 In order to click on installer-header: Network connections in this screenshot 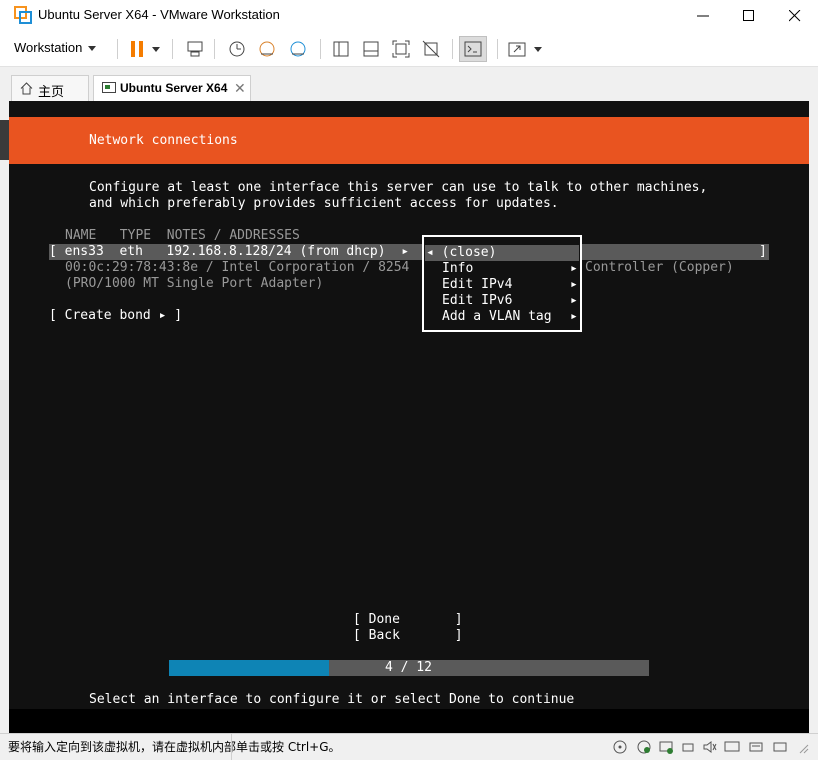, I will do `click(409, 140)`.